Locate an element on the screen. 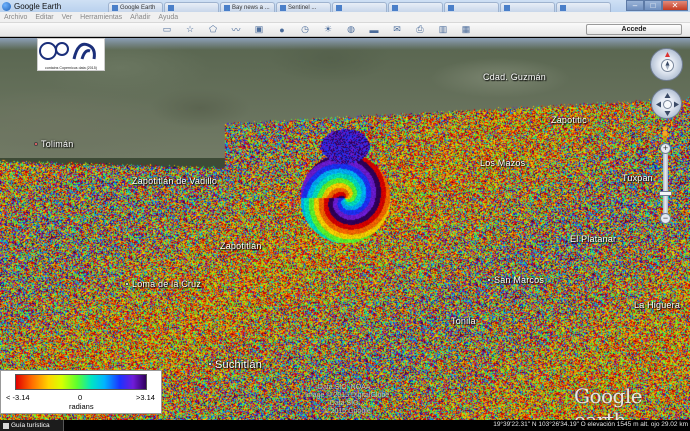 Image resolution: width=690 pixels, height=431 pixels. menu-item-ayuda: Ayuda is located at coordinates (168, 17).